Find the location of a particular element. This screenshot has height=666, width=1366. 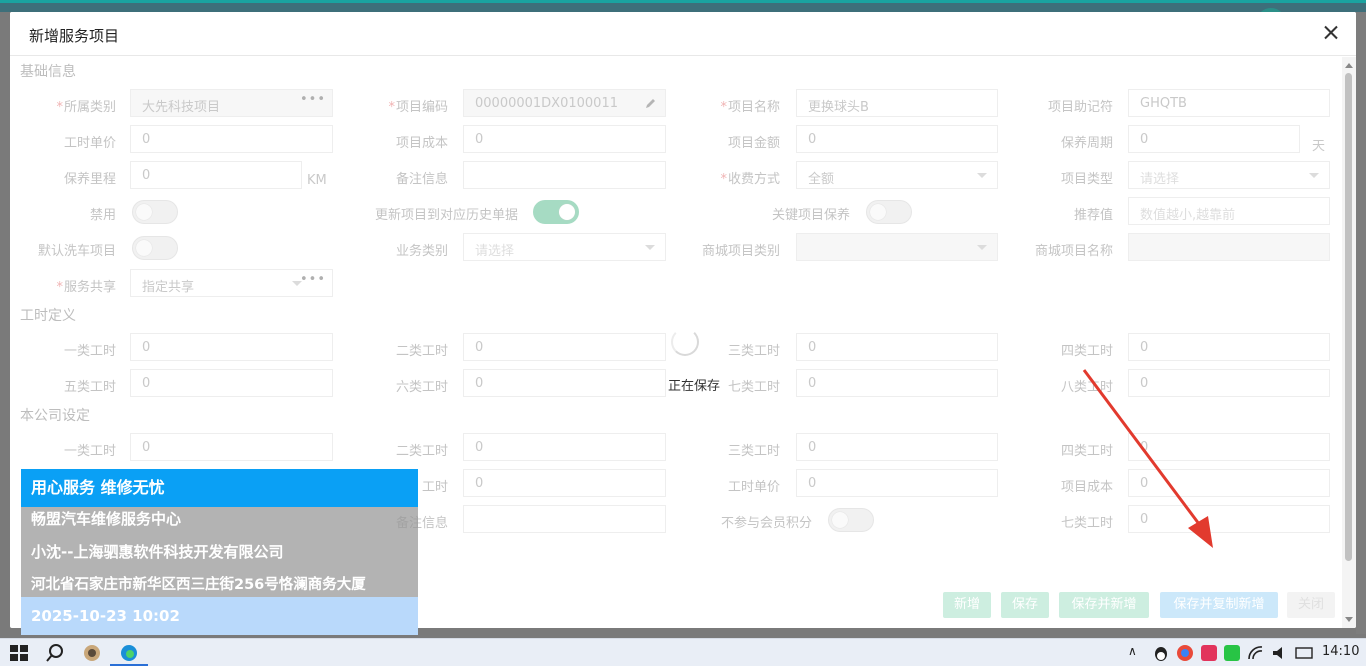

scroll-down-icon is located at coordinates (1349, 619).